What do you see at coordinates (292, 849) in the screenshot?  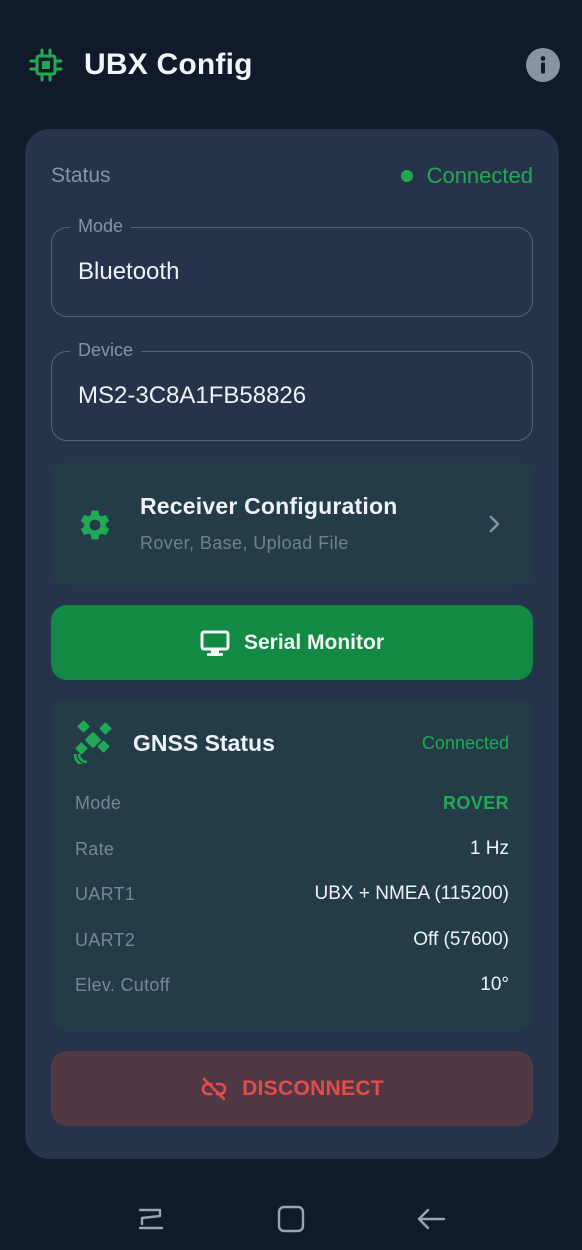 I see `gnss-row-rate: Rate 1 Hz` at bounding box center [292, 849].